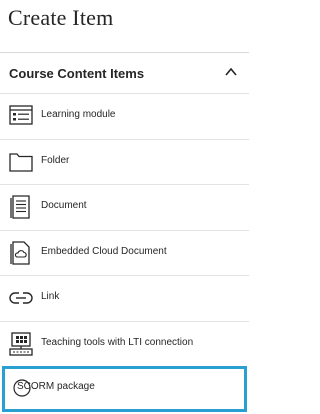 This screenshot has width=320, height=414. What do you see at coordinates (117, 342) in the screenshot?
I see `item-label: Teaching tools with LTI connection` at bounding box center [117, 342].